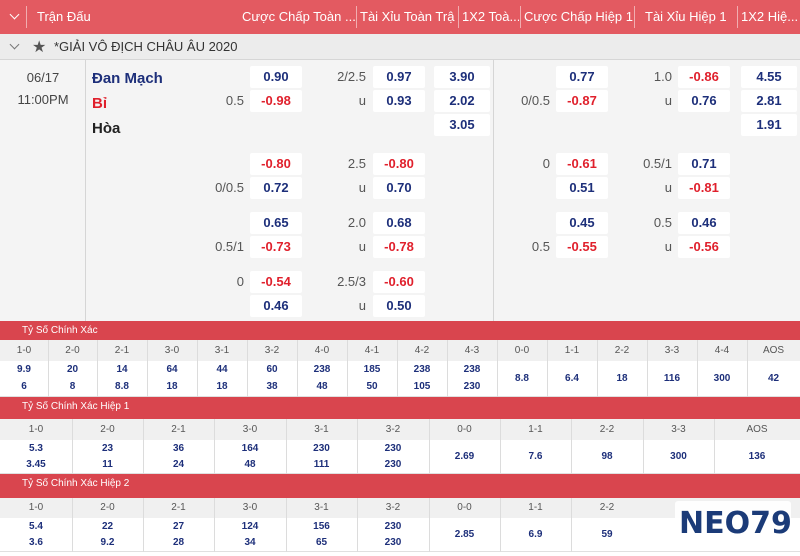  I want to click on score-odds: 22, so click(107, 526).